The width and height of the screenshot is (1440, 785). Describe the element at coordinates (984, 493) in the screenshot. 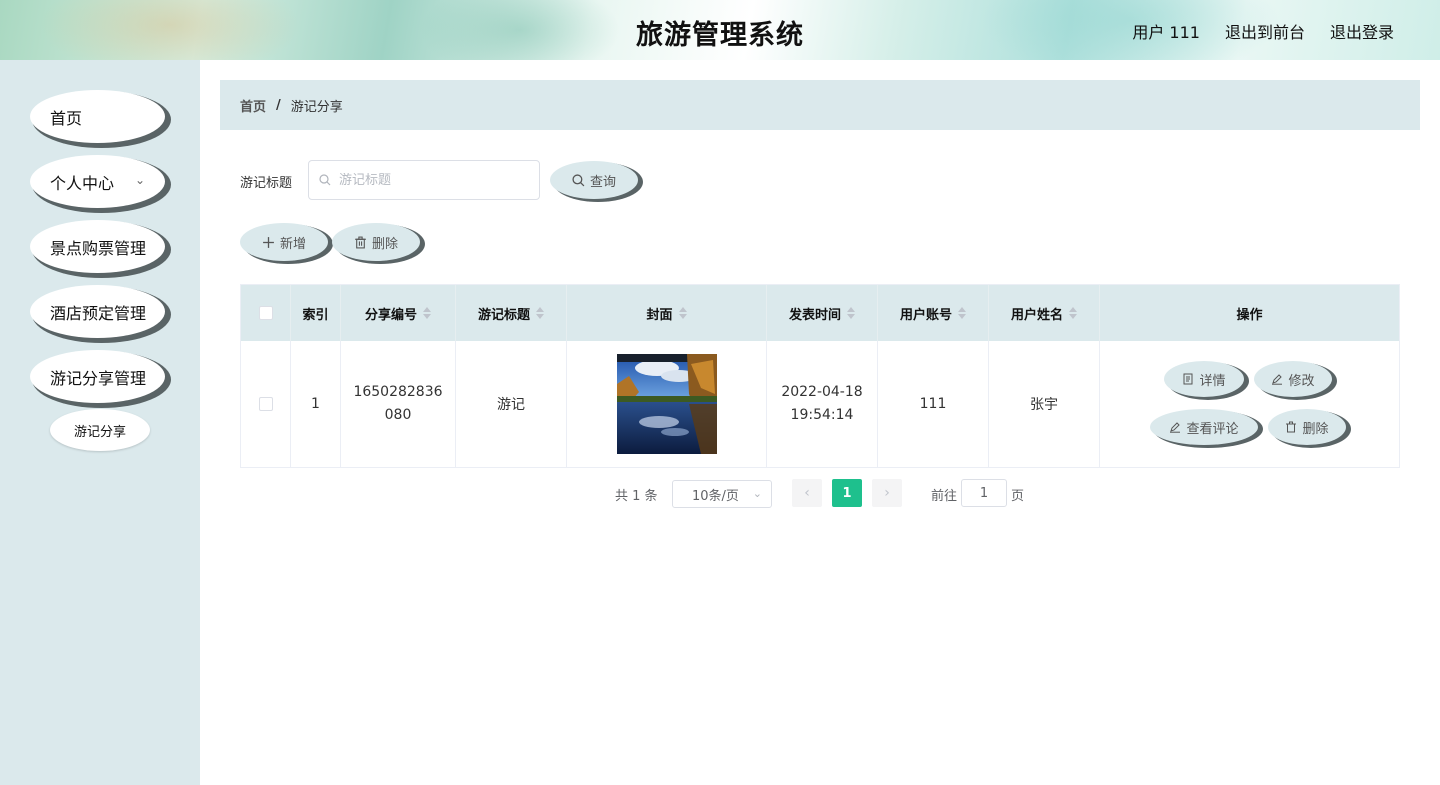

I see `goto-page-input` at that location.